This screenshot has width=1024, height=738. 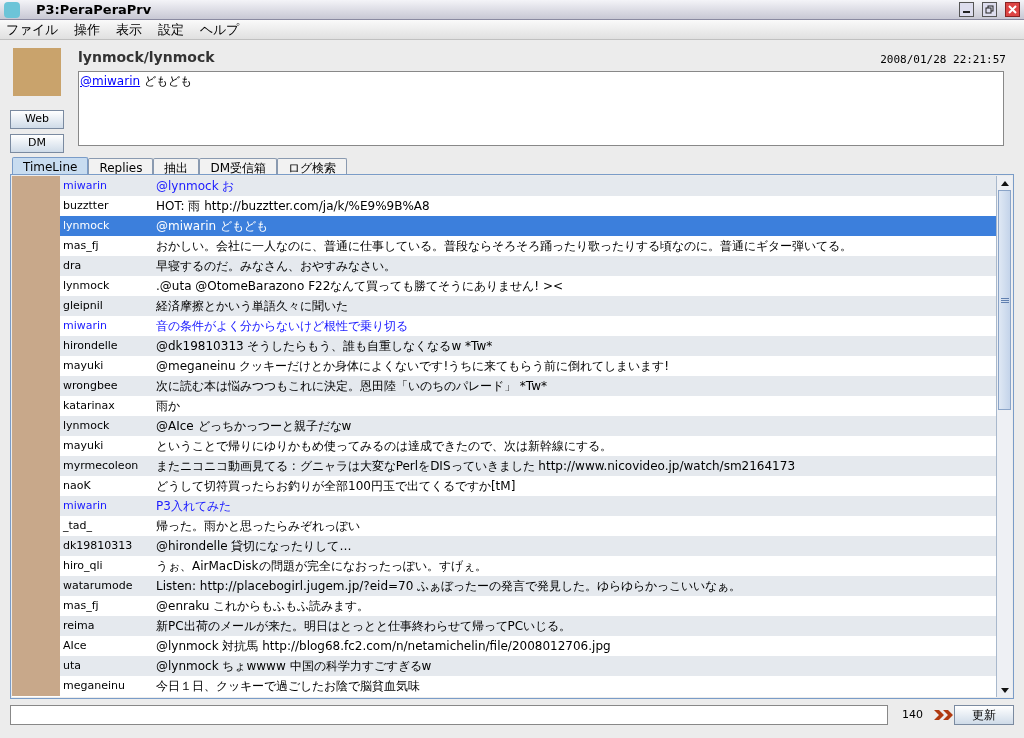 I want to click on user-name: meganeinu, so click(x=94, y=685).